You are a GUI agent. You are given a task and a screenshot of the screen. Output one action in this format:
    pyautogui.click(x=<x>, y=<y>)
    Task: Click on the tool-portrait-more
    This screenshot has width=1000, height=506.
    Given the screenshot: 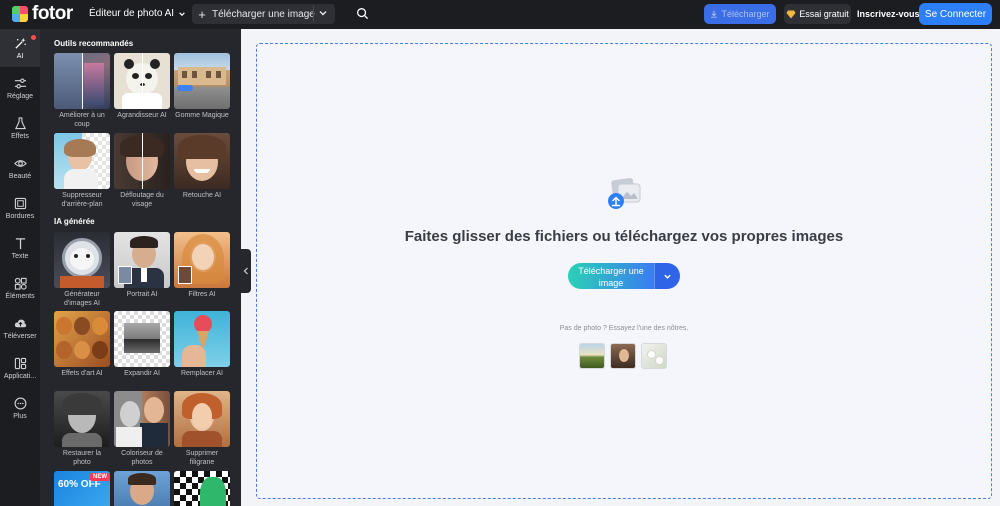 What is the action you would take?
    pyautogui.click(x=142, y=488)
    